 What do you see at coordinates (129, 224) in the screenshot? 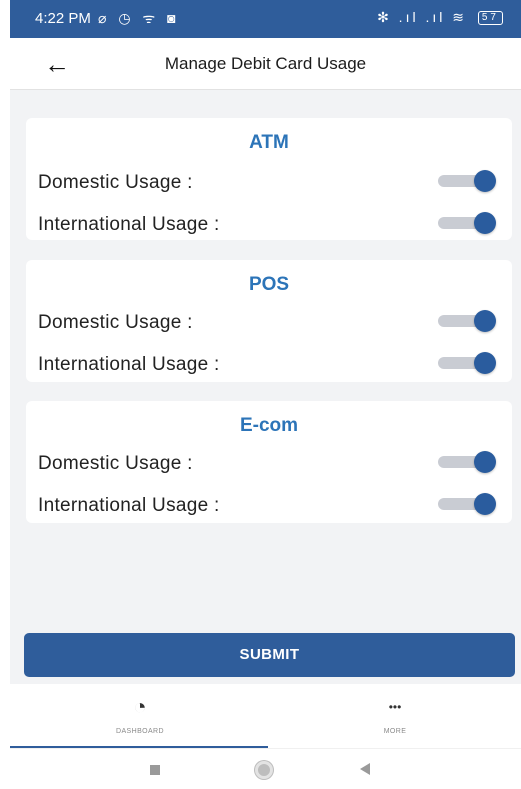
I see `atm-international-label: International Usage :` at bounding box center [129, 224].